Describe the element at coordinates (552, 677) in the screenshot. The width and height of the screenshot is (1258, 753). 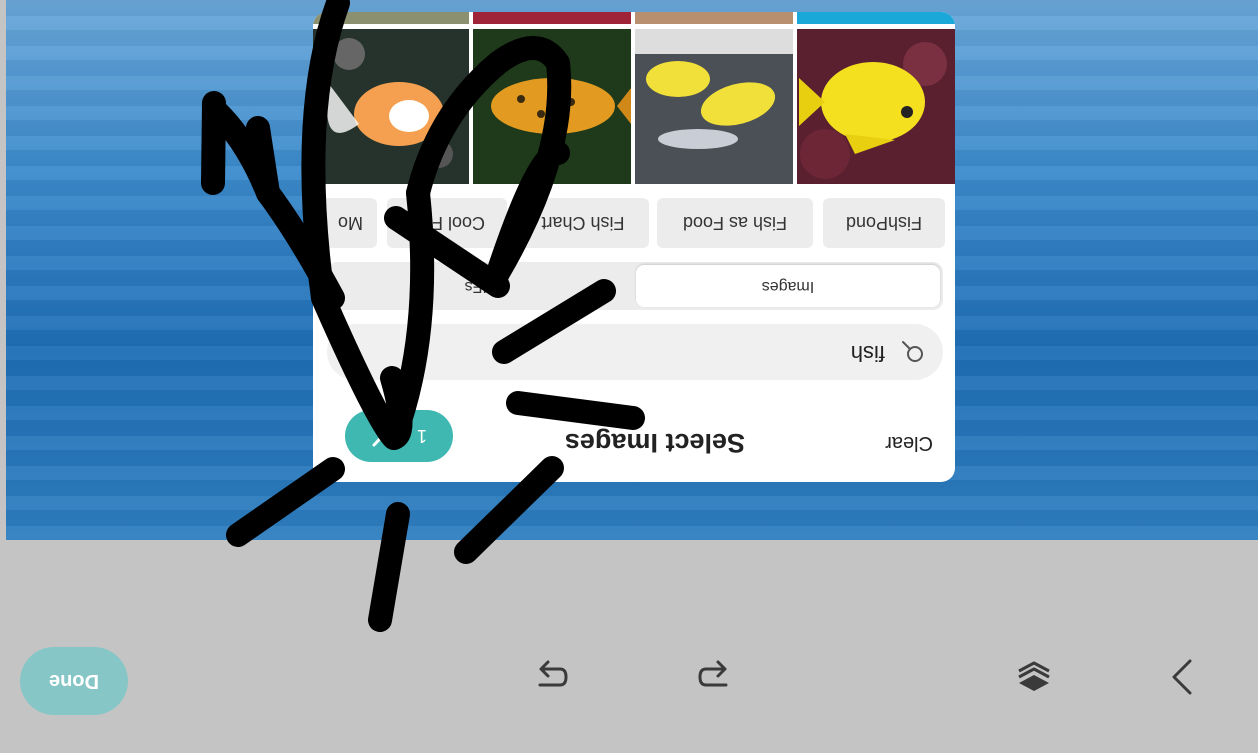
I see `undo-icon` at that location.